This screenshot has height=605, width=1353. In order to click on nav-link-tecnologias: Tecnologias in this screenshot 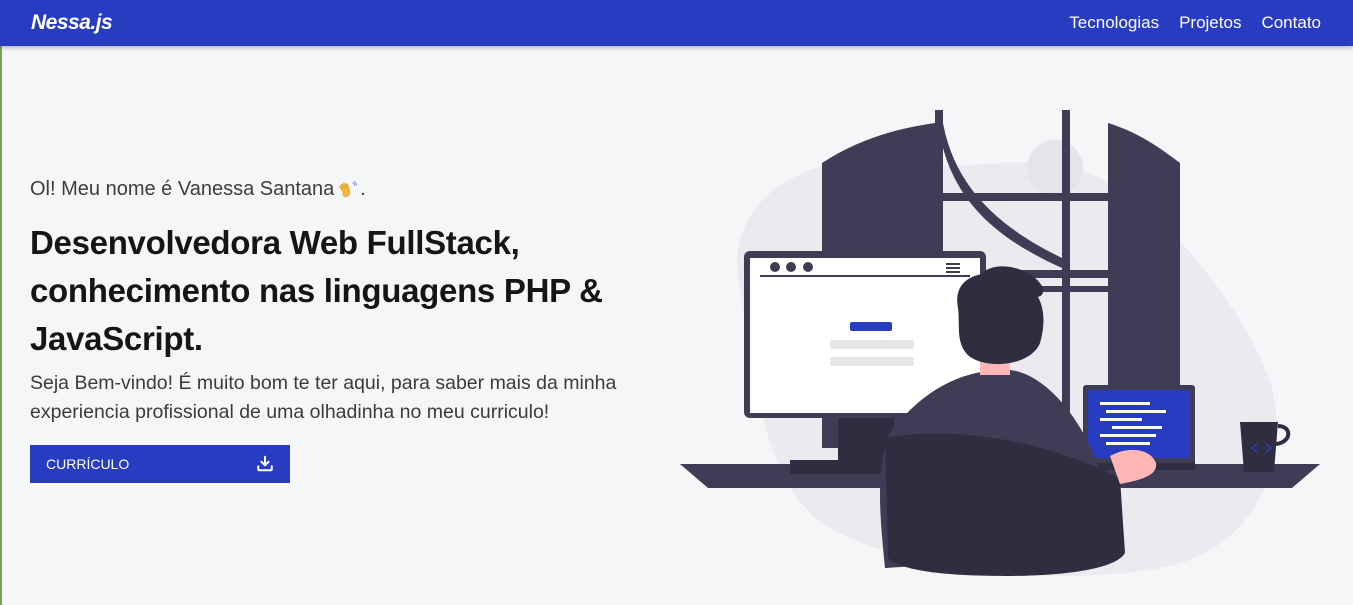, I will do `click(1114, 23)`.